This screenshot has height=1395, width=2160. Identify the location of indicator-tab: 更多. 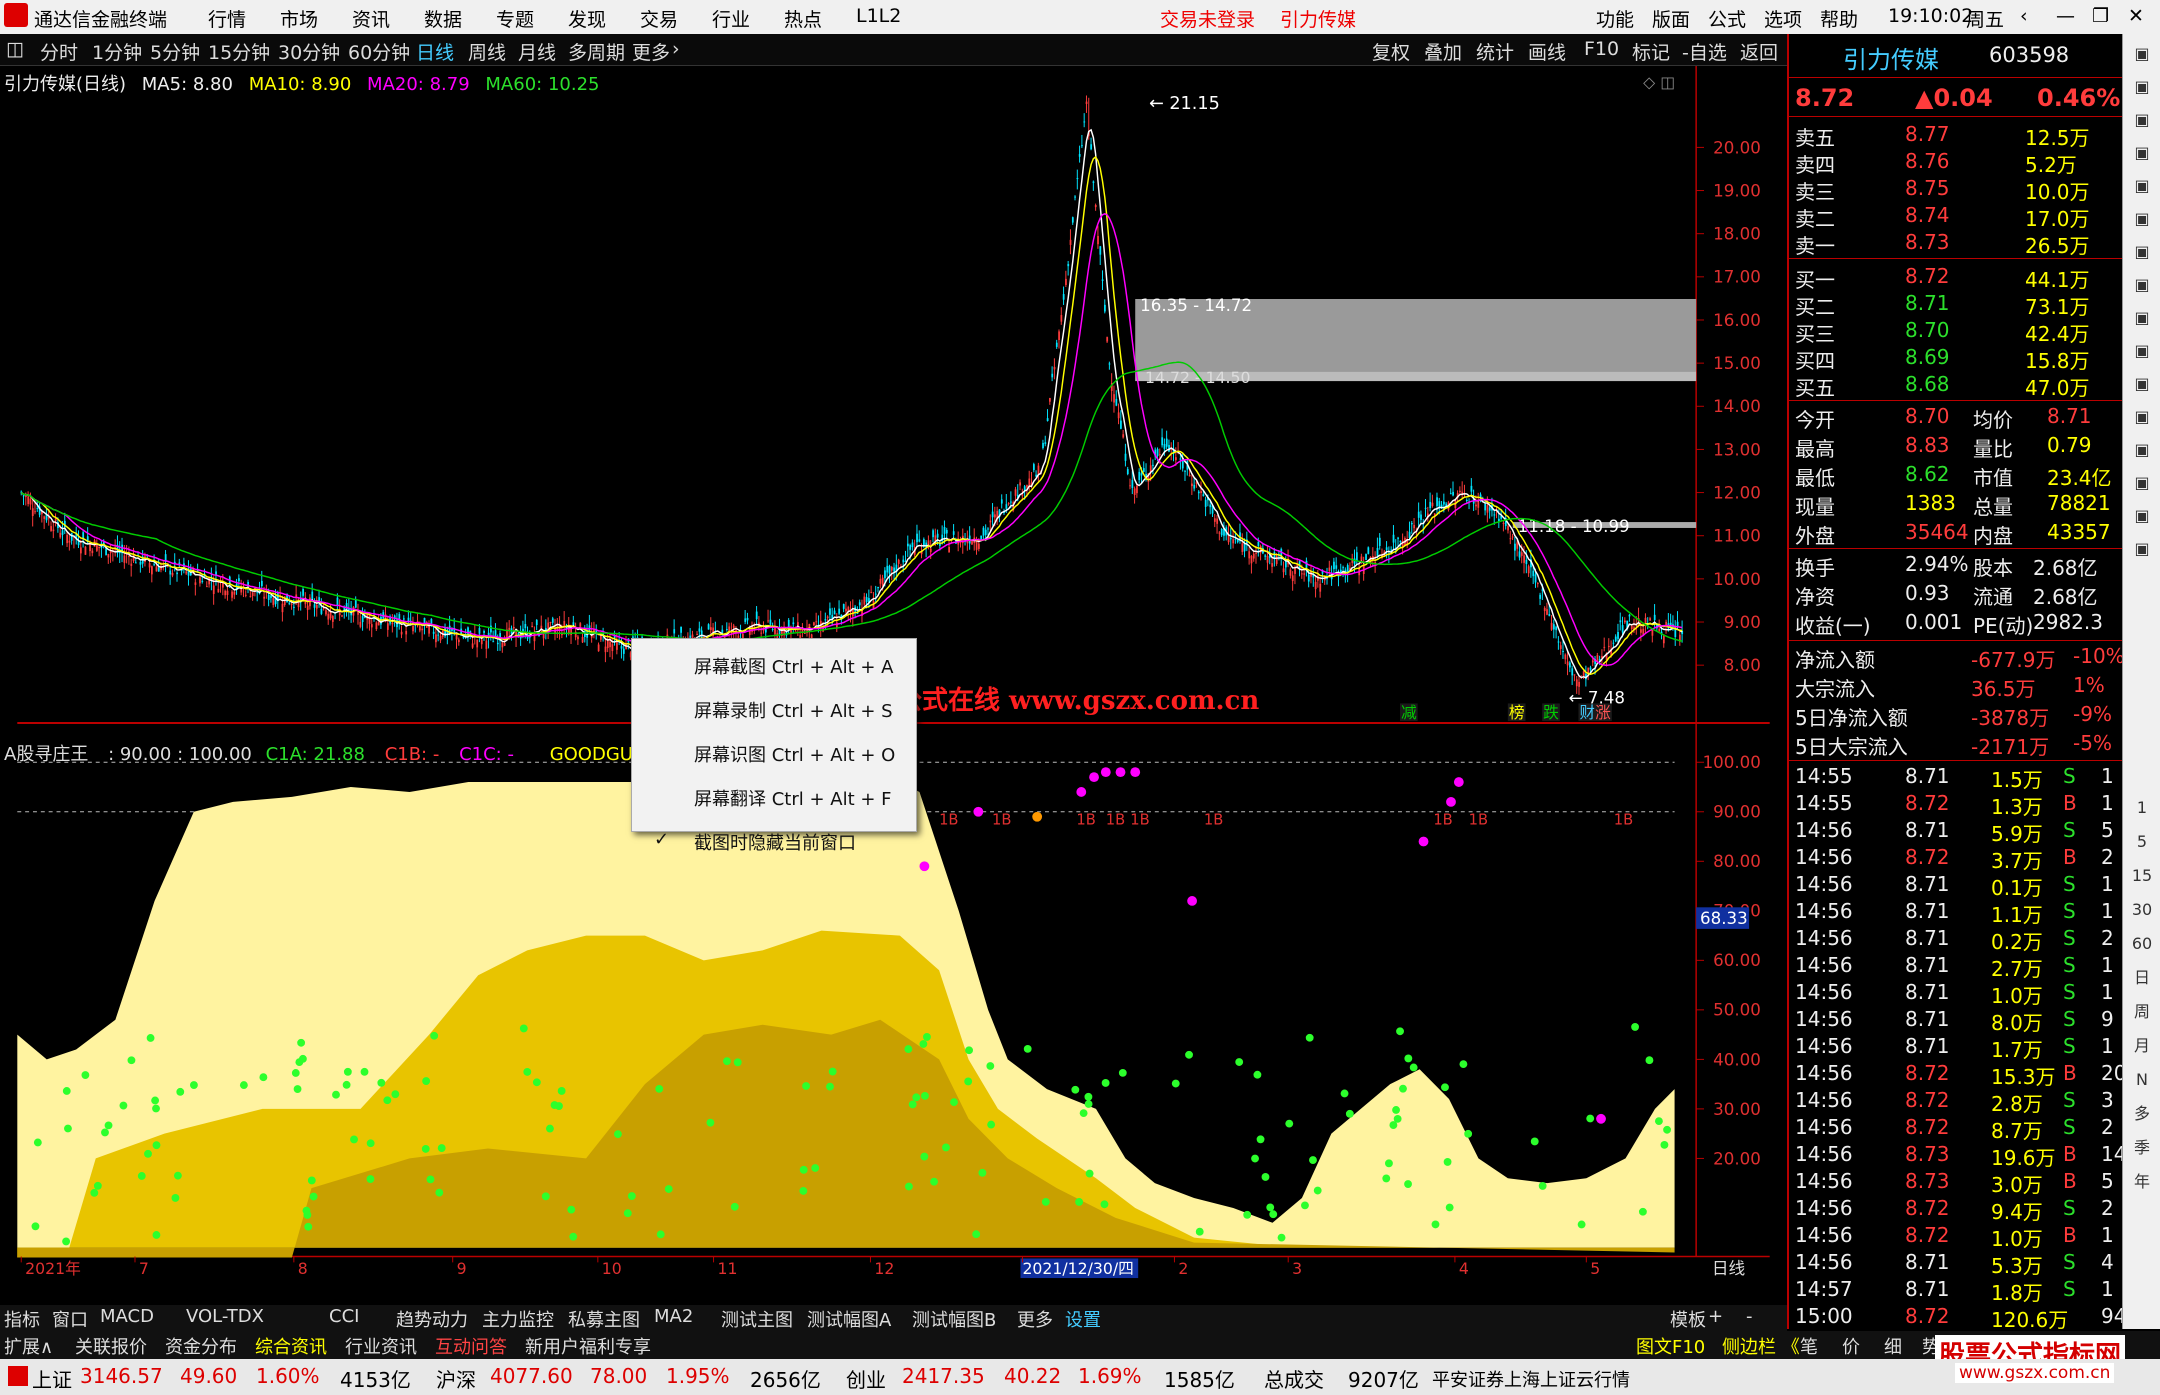
(1035, 1319).